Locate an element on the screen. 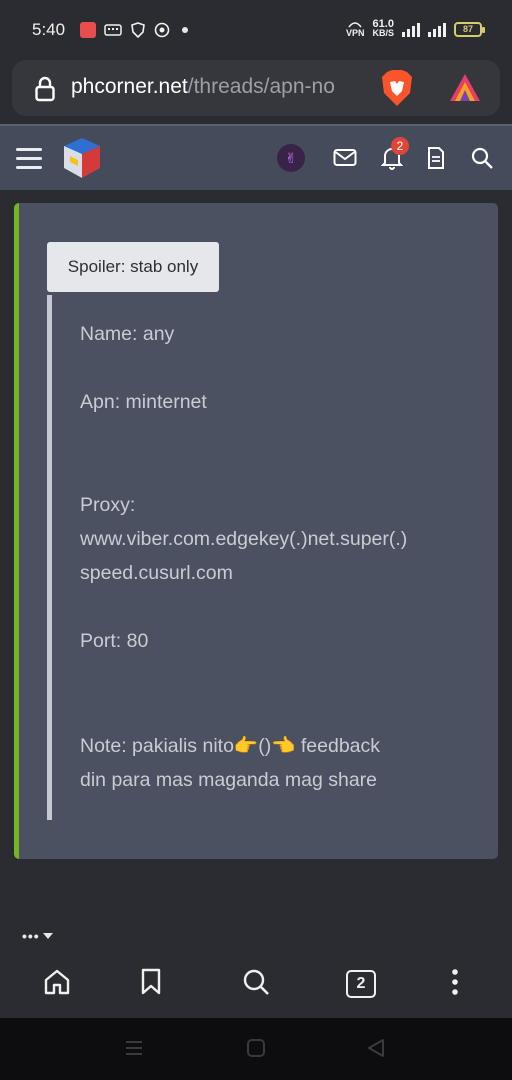 Image resolution: width=512 pixels, height=1080 pixels. android-navigation-bar is located at coordinates (256, 1049).